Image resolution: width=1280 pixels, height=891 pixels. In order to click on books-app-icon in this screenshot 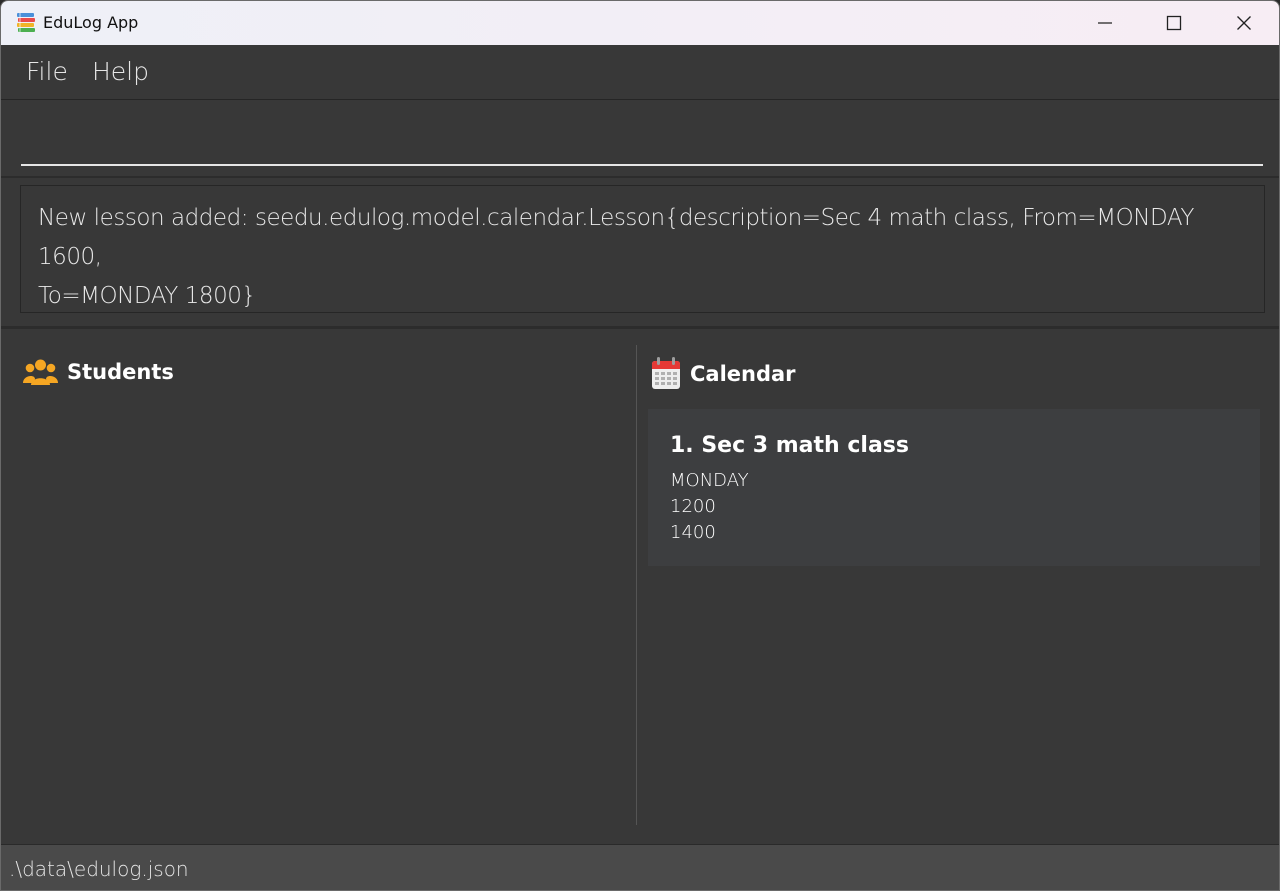, I will do `click(26, 22)`.